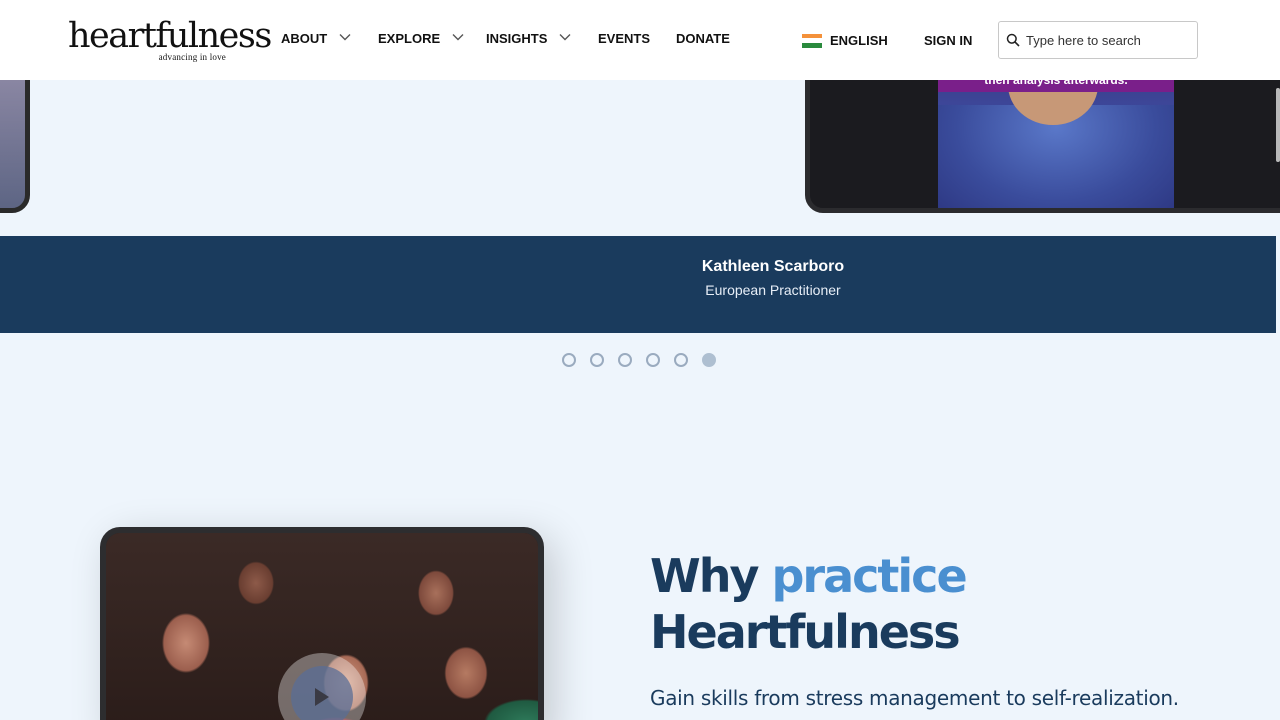  I want to click on play-icon, so click(322, 693).